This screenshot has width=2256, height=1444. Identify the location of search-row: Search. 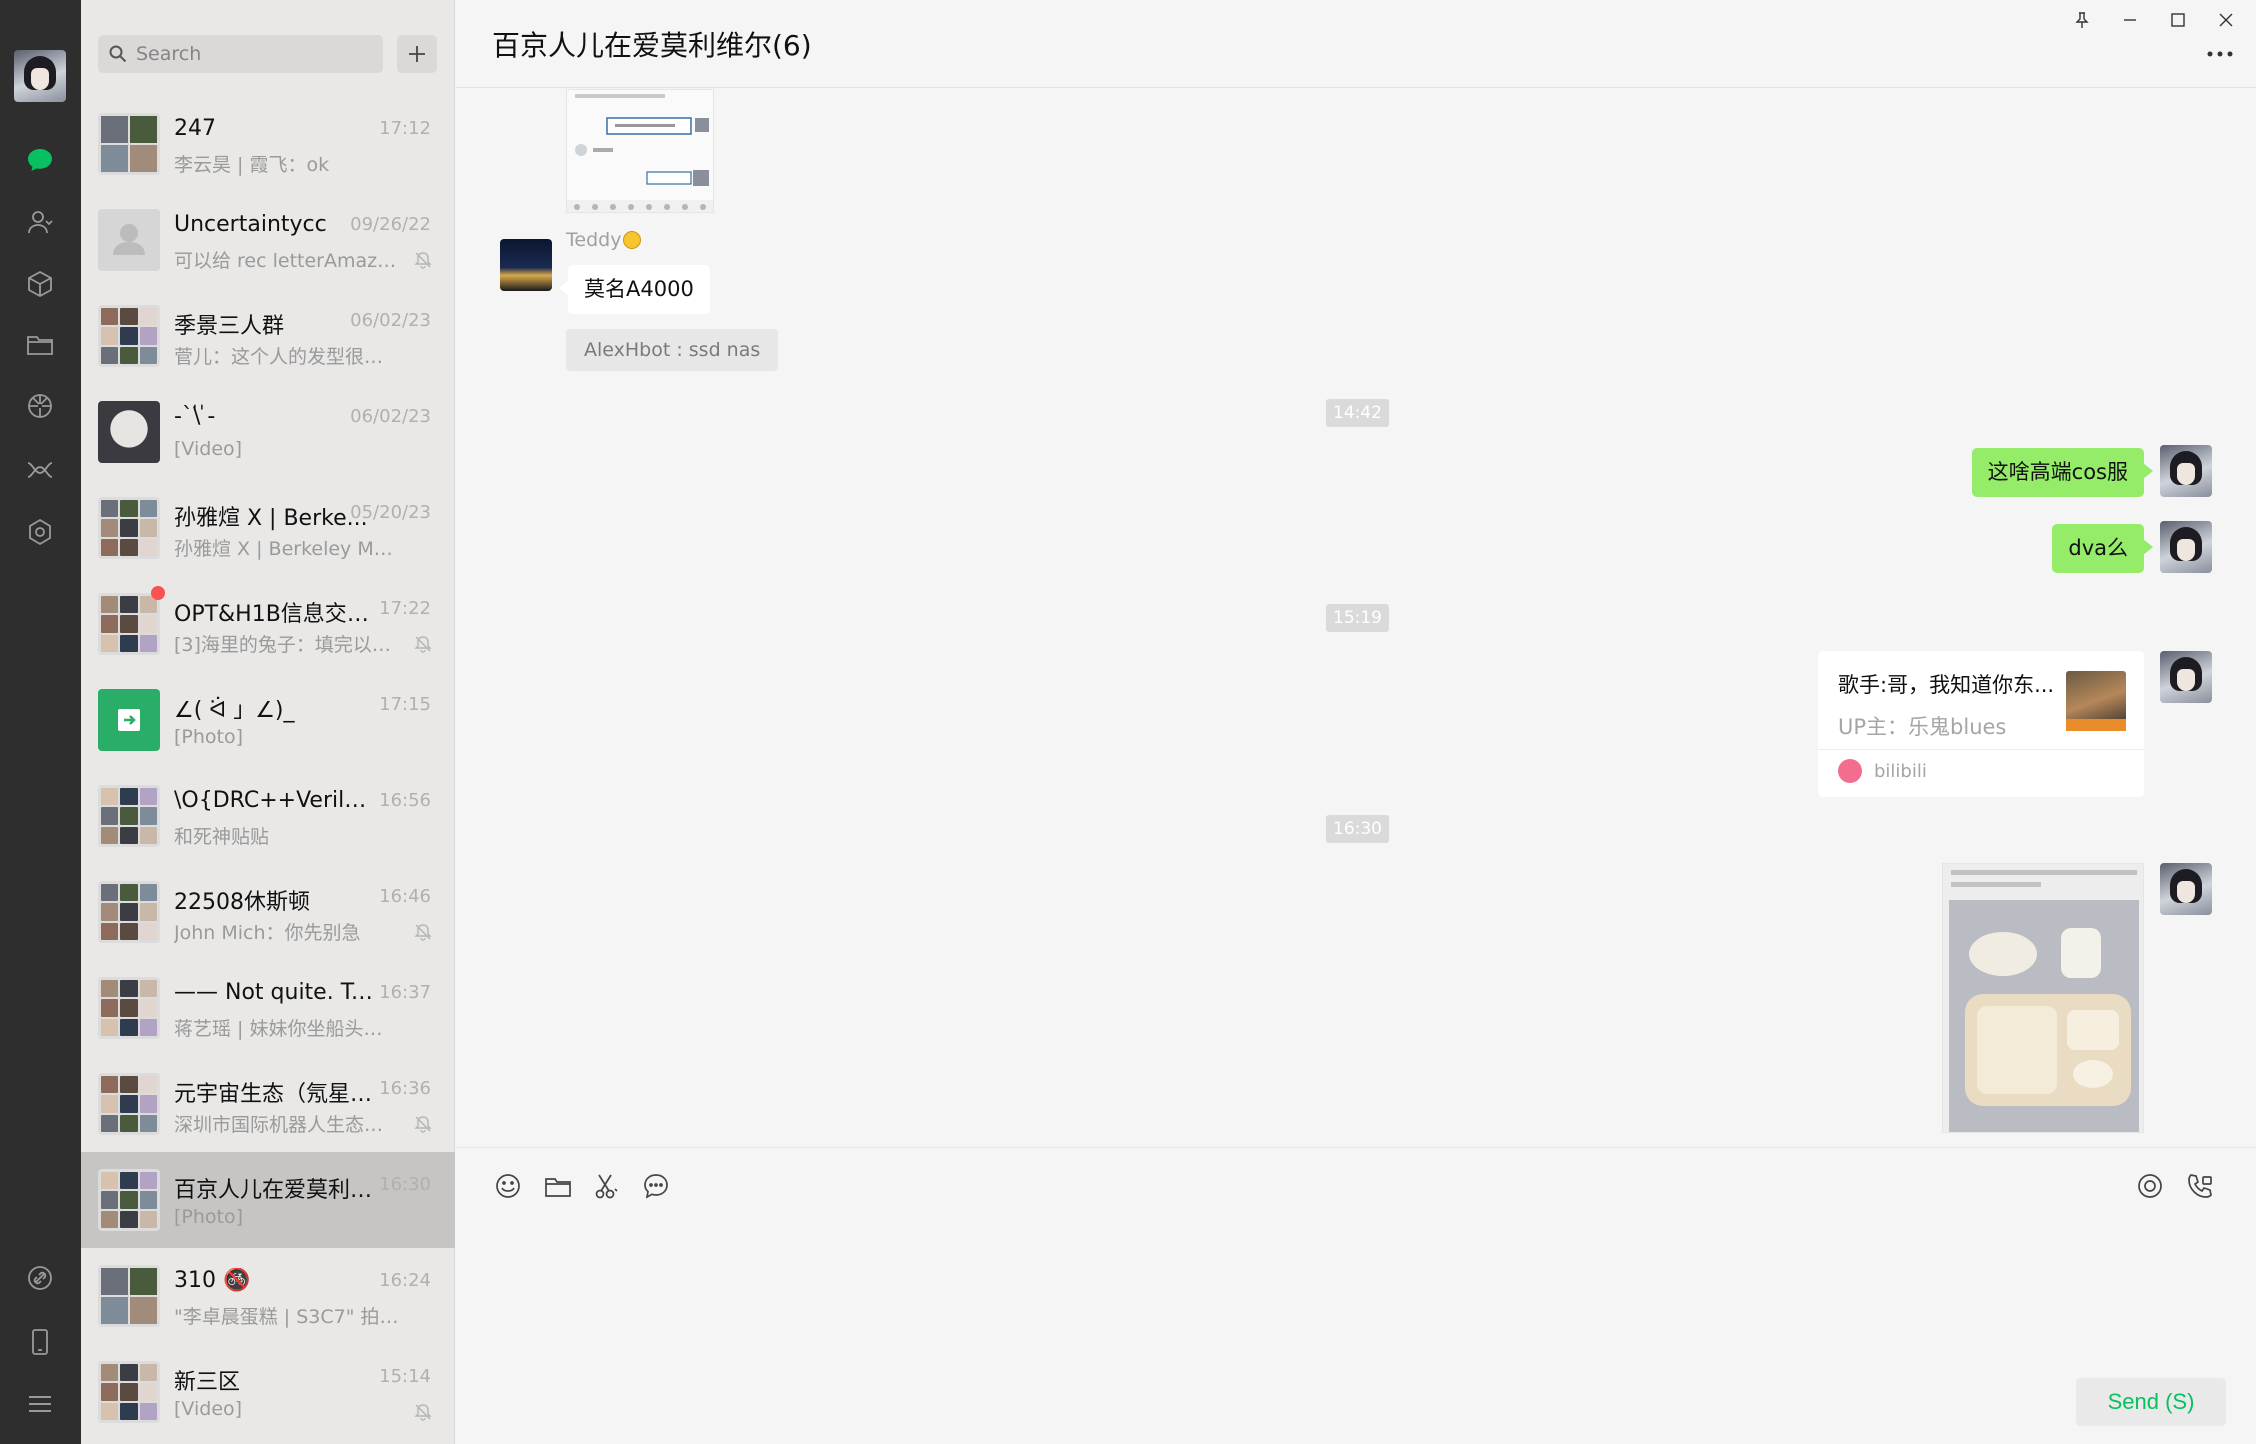
(267, 54).